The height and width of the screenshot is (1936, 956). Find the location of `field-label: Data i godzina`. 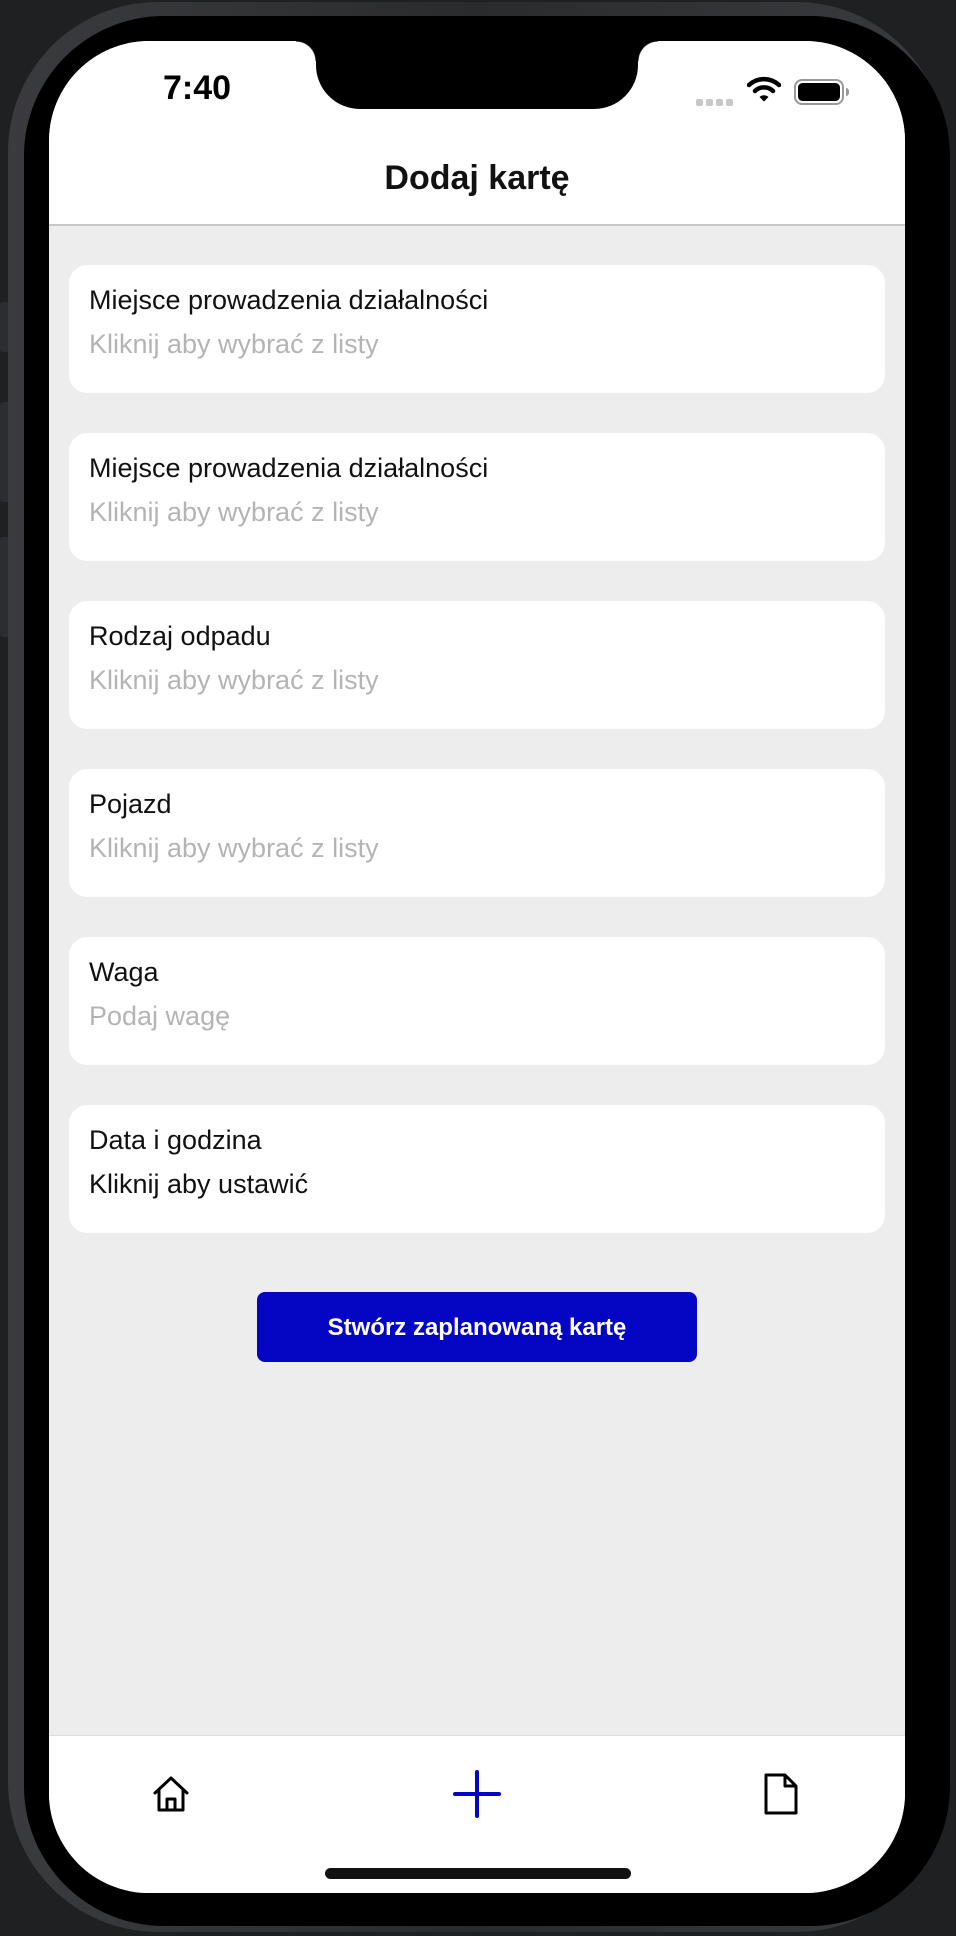

field-label: Data i godzina is located at coordinates (175, 1140).